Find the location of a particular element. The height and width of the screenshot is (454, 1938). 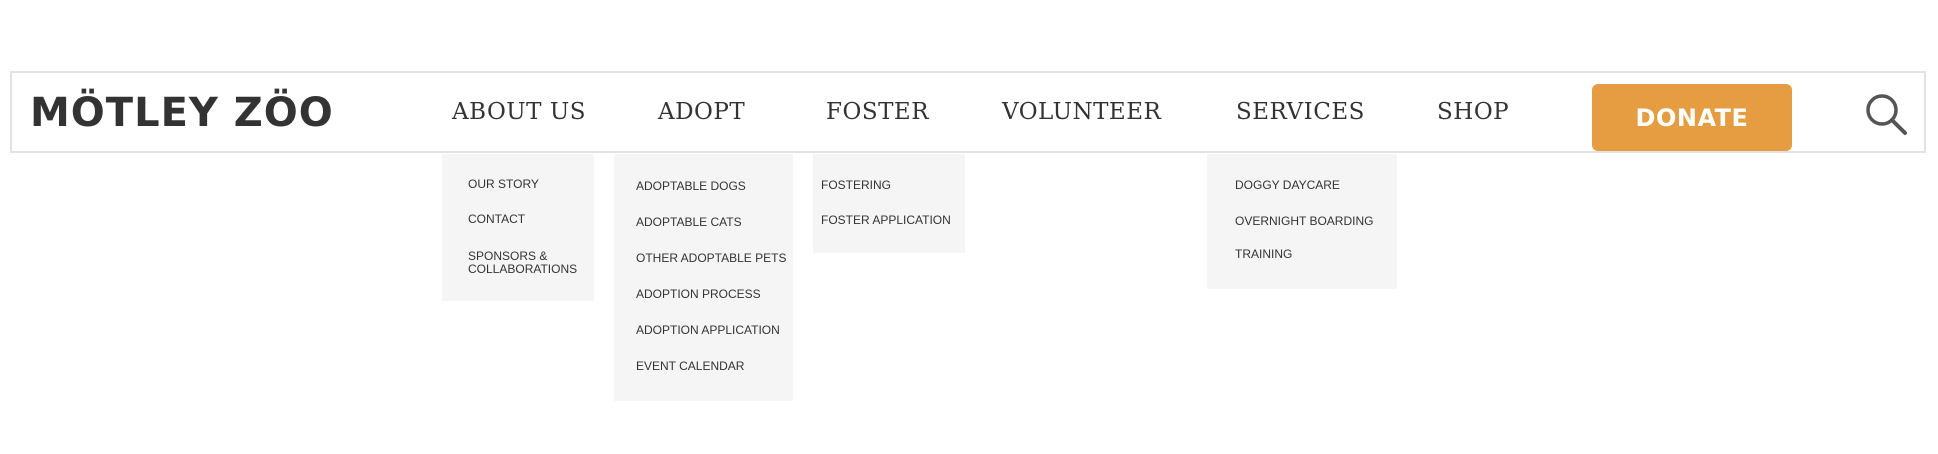

dropdown-item-doggy-daycare: DOGGY DAYCARE is located at coordinates (1287, 185).